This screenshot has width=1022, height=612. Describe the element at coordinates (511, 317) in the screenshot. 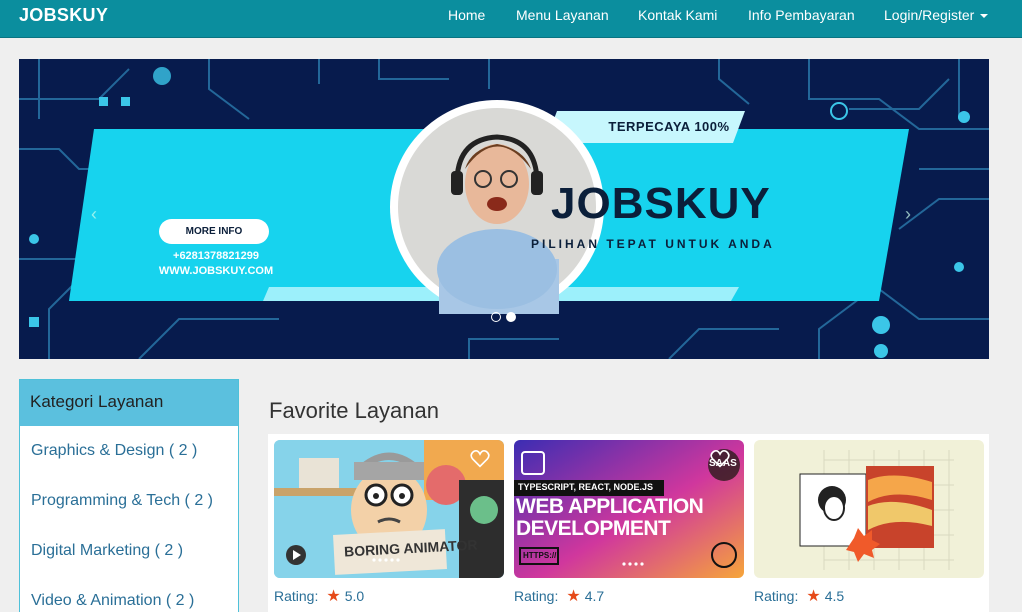

I see `carousel-dot-2-active` at that location.